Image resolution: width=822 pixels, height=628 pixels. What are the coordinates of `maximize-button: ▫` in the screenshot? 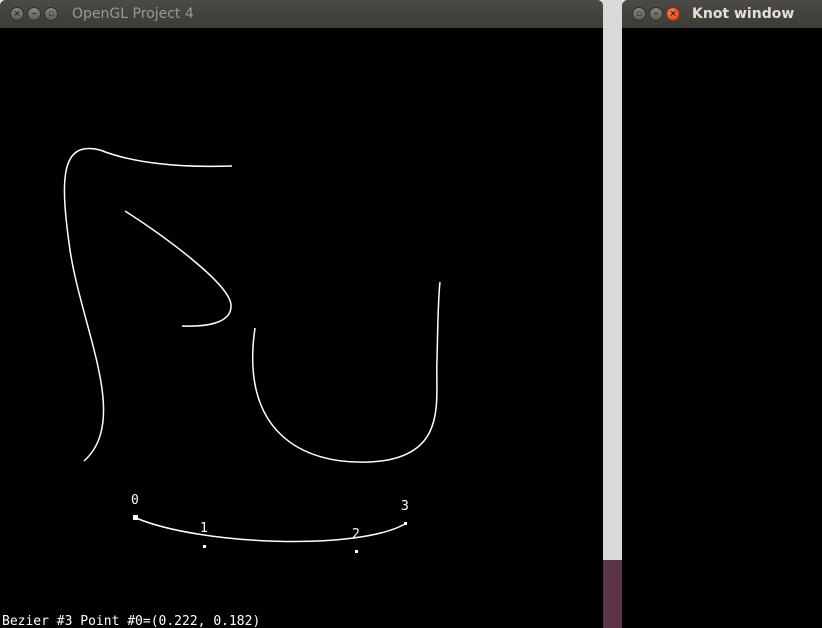 It's located at (51, 14).